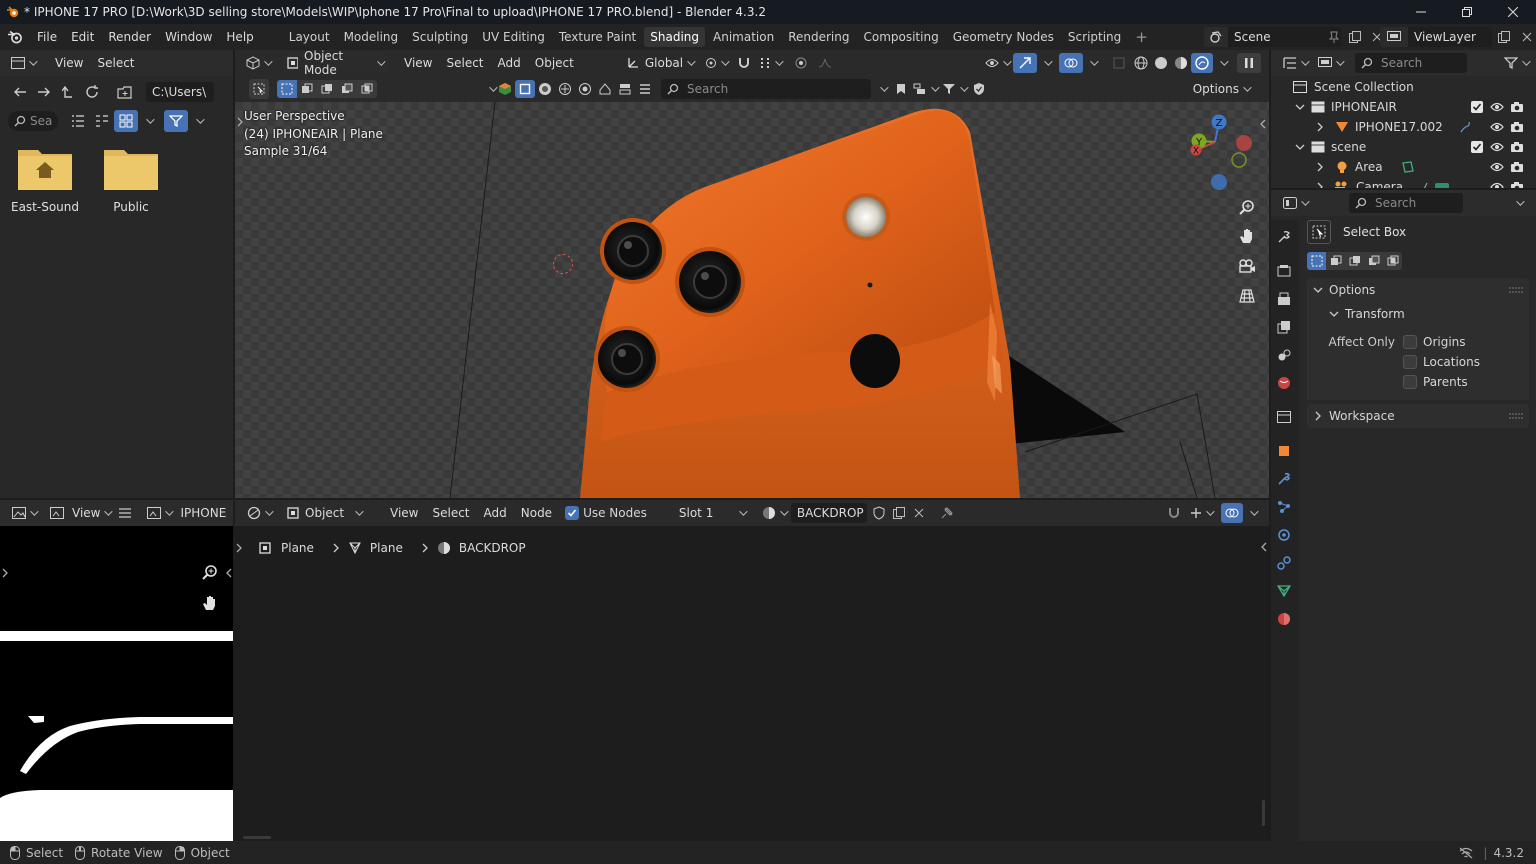  Describe the element at coordinates (464, 63) in the screenshot. I see `vp-menu-select: Select` at that location.